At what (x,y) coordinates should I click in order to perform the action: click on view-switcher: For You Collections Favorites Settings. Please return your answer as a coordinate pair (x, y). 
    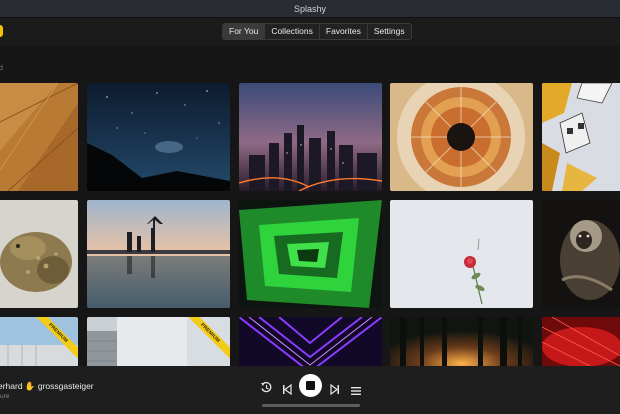
    Looking at the image, I should click on (317, 31).